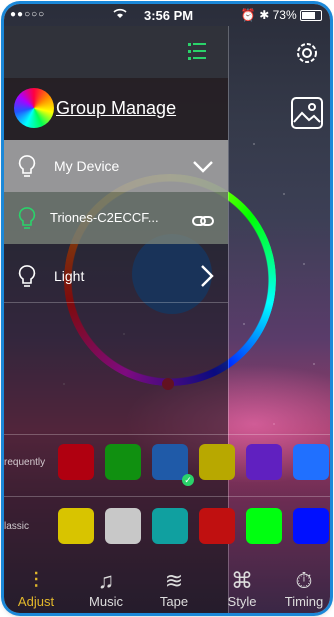 Image resolution: width=334 pixels, height=617 pixels. I want to click on tab-tape: ≋ Tape, so click(174, 588).